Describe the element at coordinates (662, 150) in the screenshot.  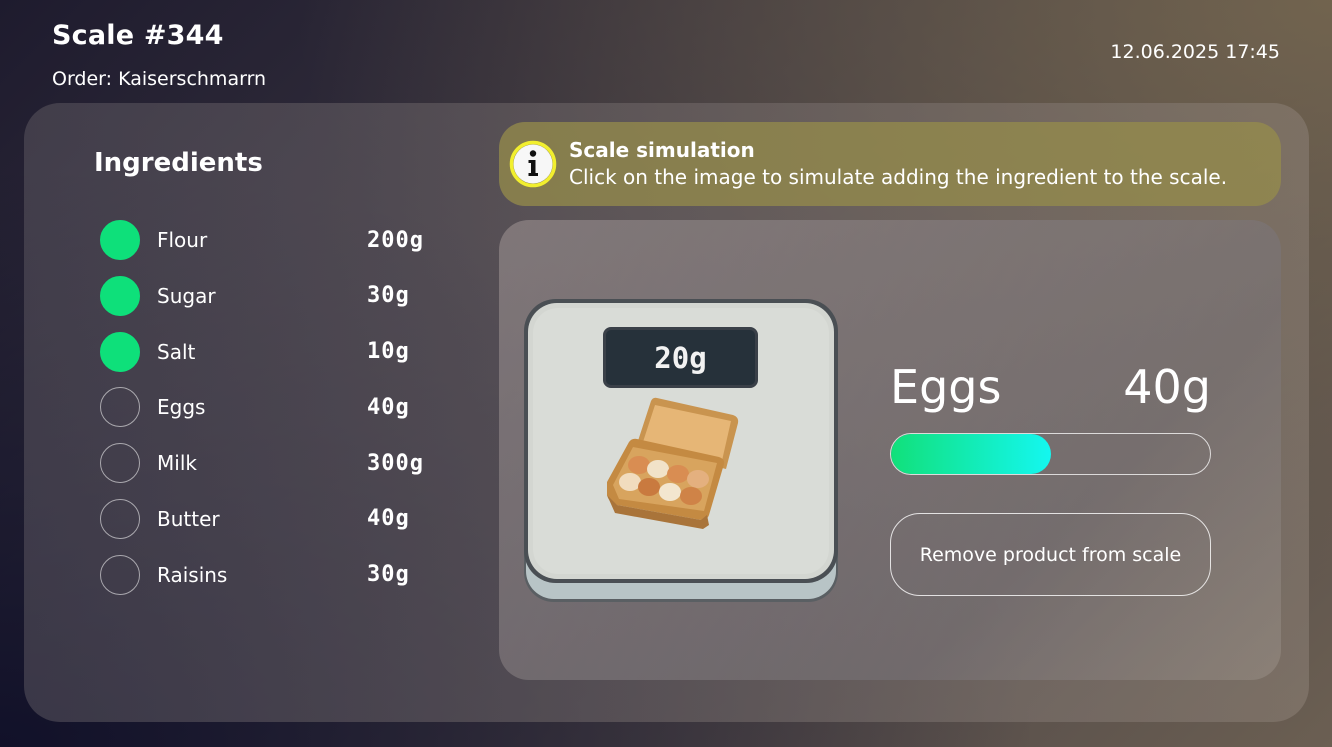
I see `info-title: Scale simulation` at that location.